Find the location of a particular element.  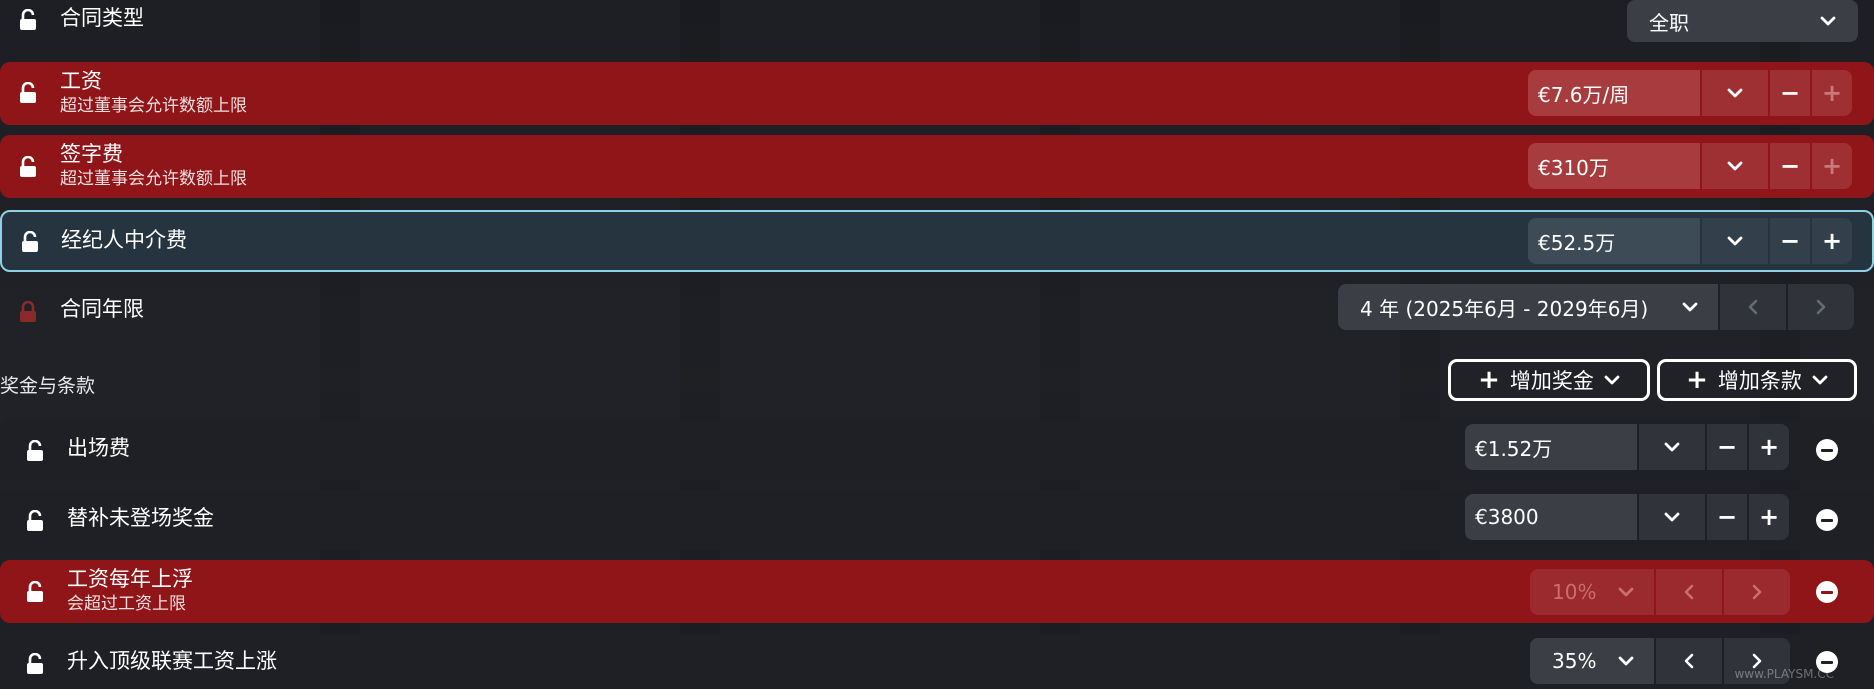

add-clause-button: + 增加条款 is located at coordinates (1757, 380).